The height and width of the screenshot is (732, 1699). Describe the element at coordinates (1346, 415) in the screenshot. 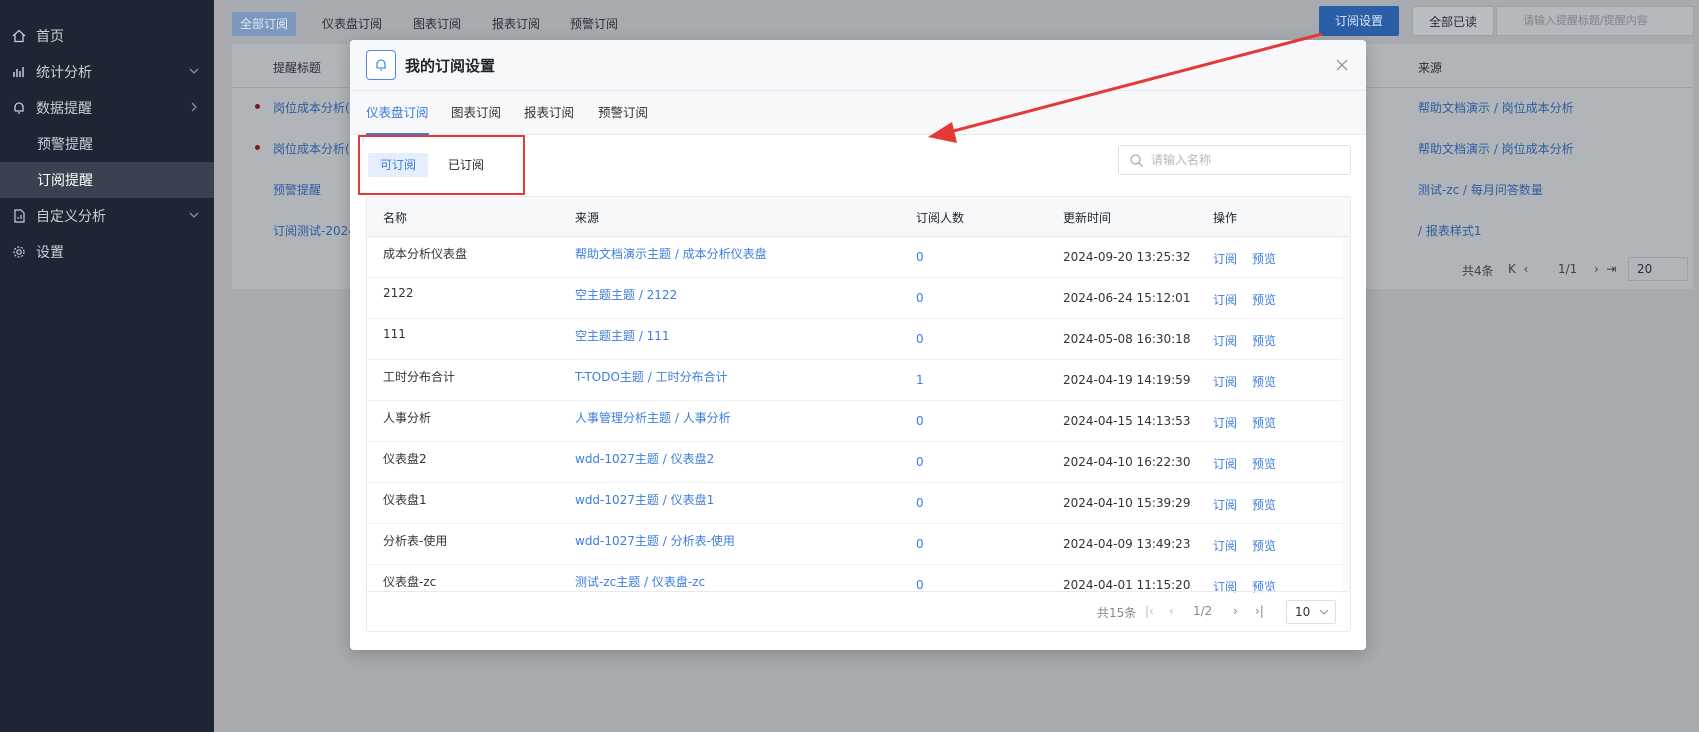

I see `table-scrollbar` at that location.